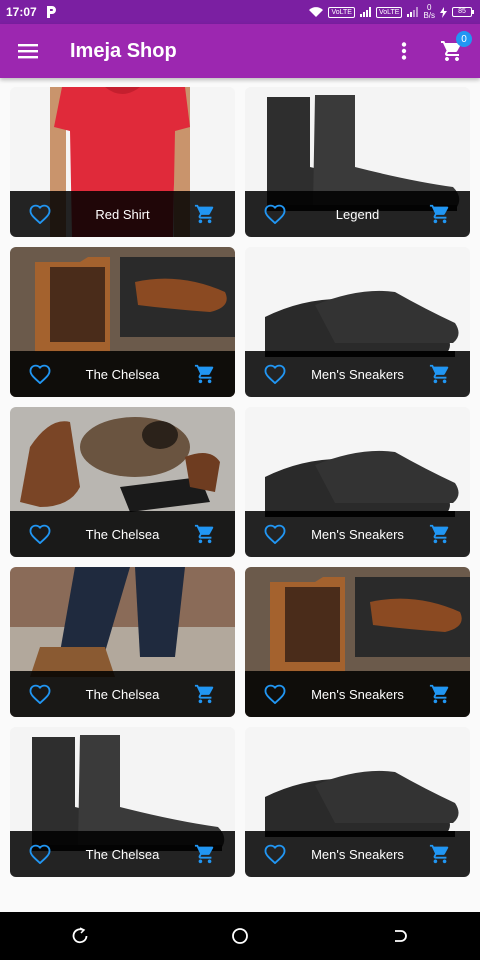 The width and height of the screenshot is (480, 960). I want to click on more-options-button, so click(404, 51).